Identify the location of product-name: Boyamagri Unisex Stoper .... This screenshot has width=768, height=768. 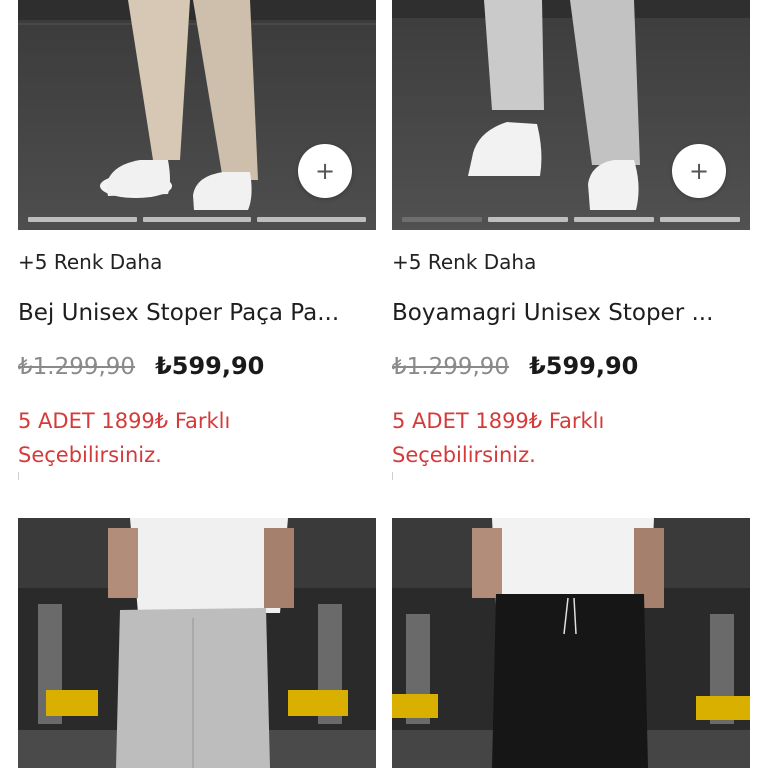
(571, 313).